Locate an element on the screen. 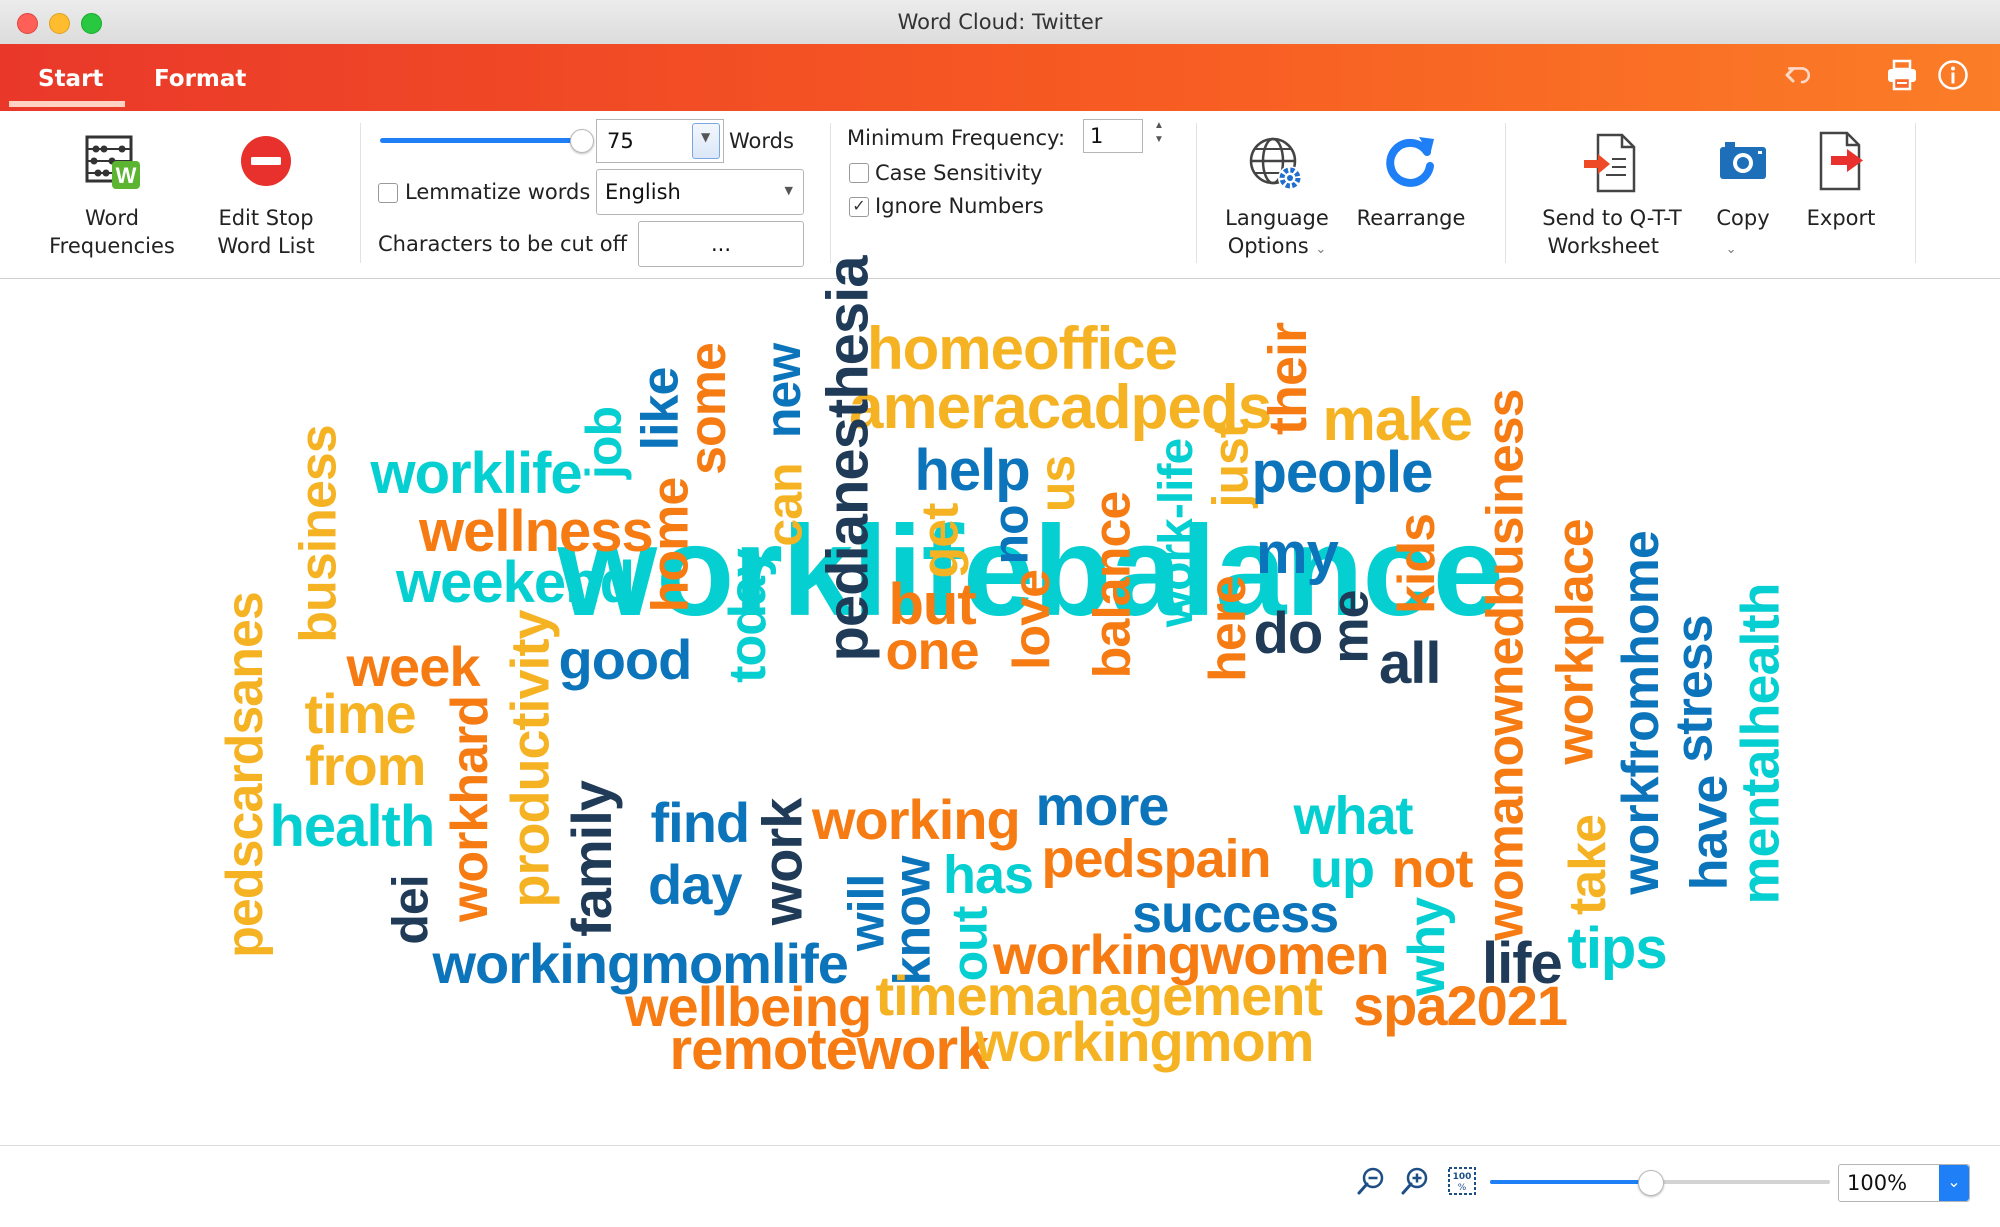  cloud-word: stress is located at coordinates (1694, 688).